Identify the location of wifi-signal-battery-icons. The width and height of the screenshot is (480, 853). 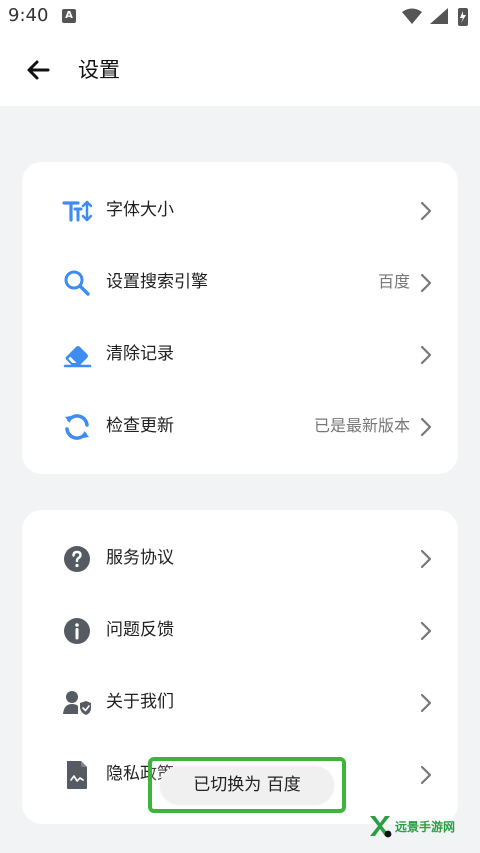
(435, 17).